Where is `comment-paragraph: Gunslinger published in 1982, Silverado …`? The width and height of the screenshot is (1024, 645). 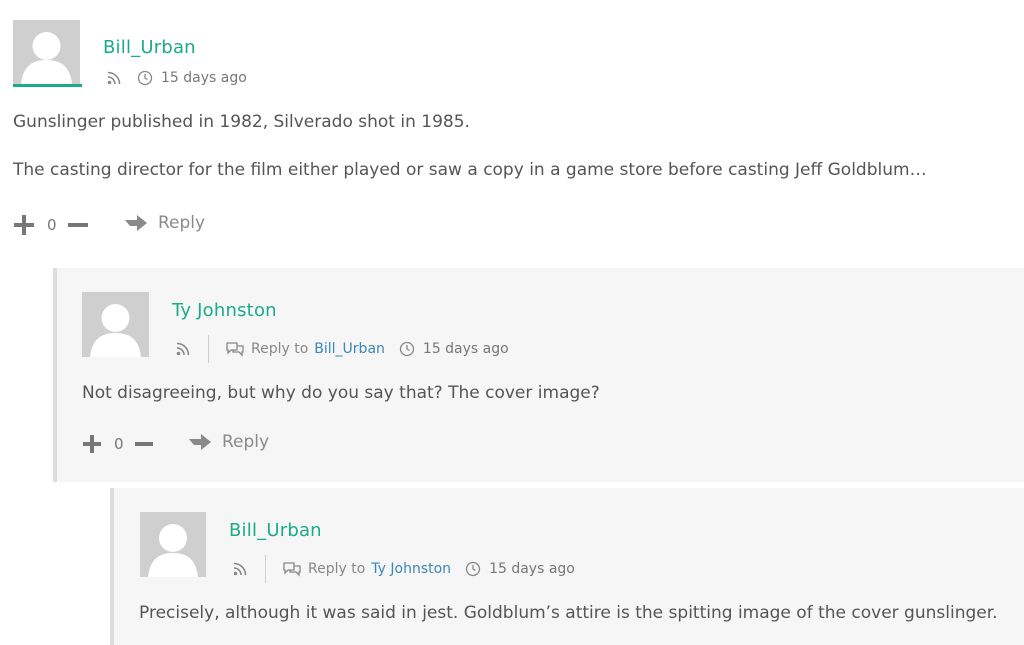
comment-paragraph: Gunslinger published in 1982, Silverado … is located at coordinates (241, 122).